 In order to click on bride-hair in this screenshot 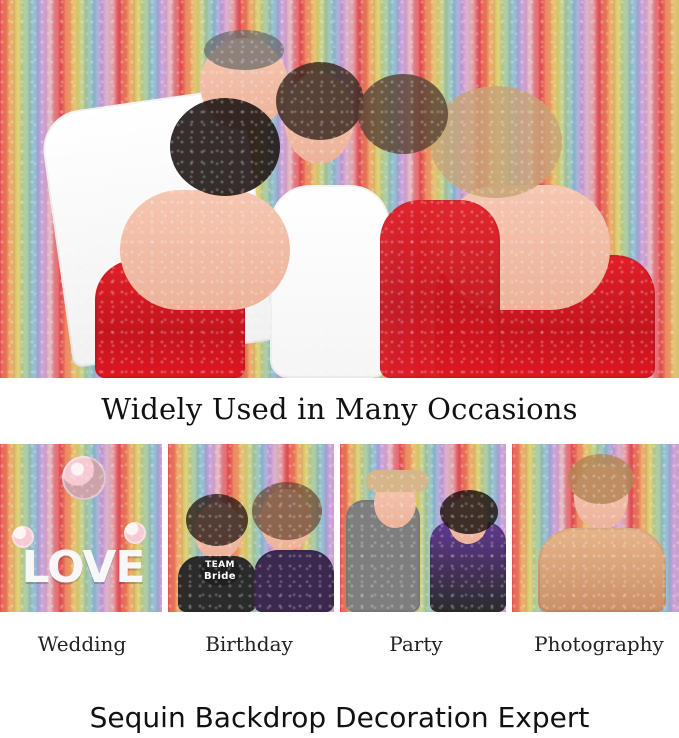, I will do `click(320, 101)`.